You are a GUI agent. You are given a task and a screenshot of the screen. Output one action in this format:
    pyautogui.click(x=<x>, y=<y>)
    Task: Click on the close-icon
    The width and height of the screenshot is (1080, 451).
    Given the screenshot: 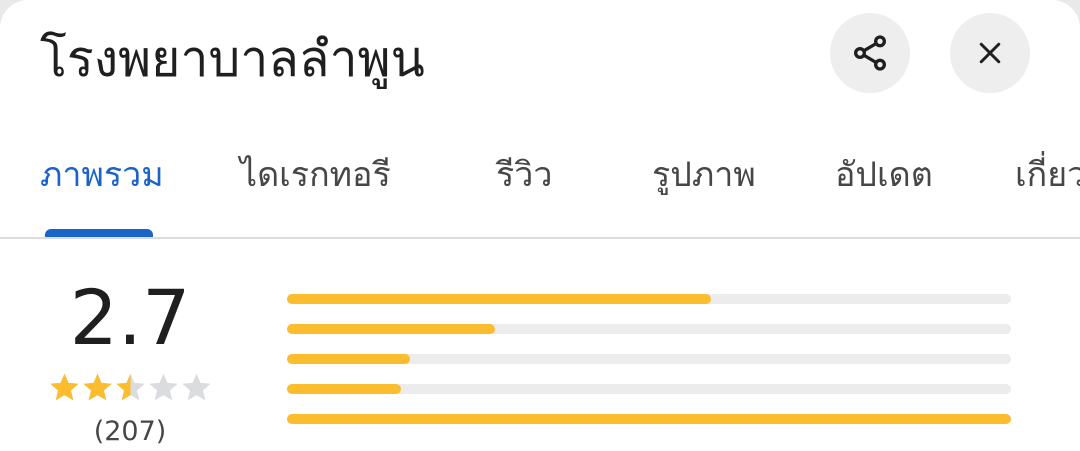 What is the action you would take?
    pyautogui.click(x=990, y=53)
    